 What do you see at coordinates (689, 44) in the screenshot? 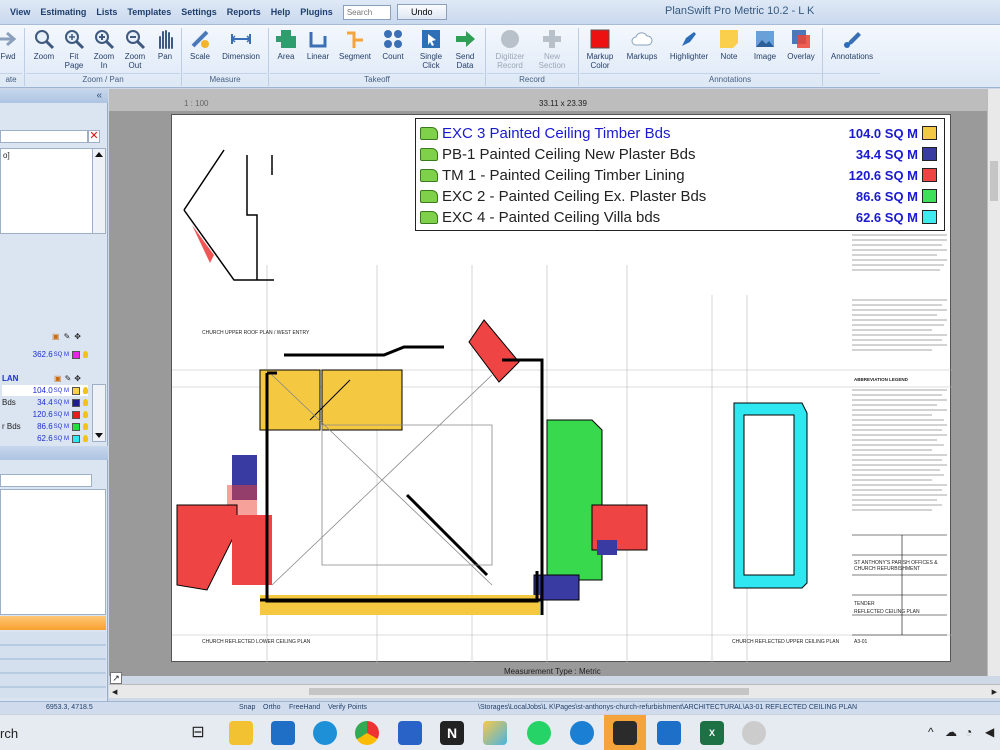
I see `highlighter-button: Highlighter` at bounding box center [689, 44].